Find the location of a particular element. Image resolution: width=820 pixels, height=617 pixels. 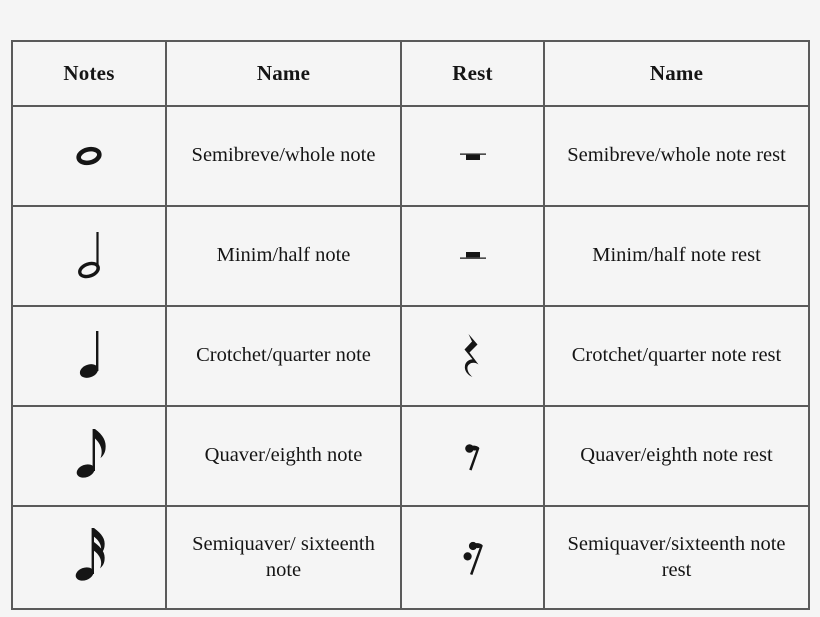

eighth-note-cell is located at coordinates (89, 456).